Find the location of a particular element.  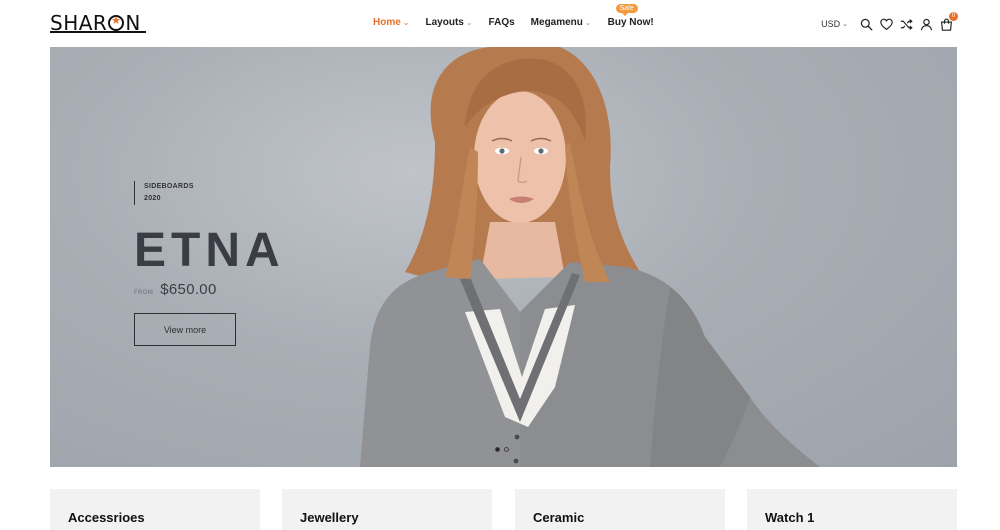

nav-item-faqs: FAQs is located at coordinates (502, 22).